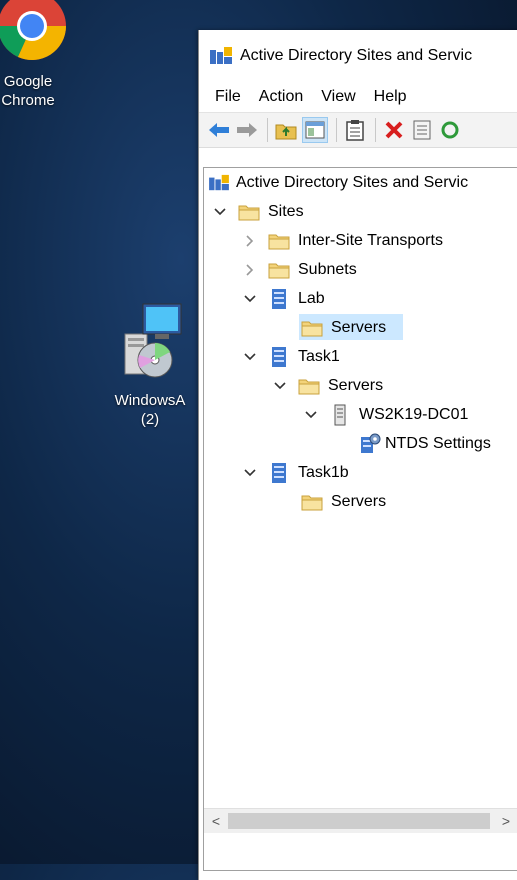 The image size is (517, 880). I want to click on refresh-icon, so click(450, 130).